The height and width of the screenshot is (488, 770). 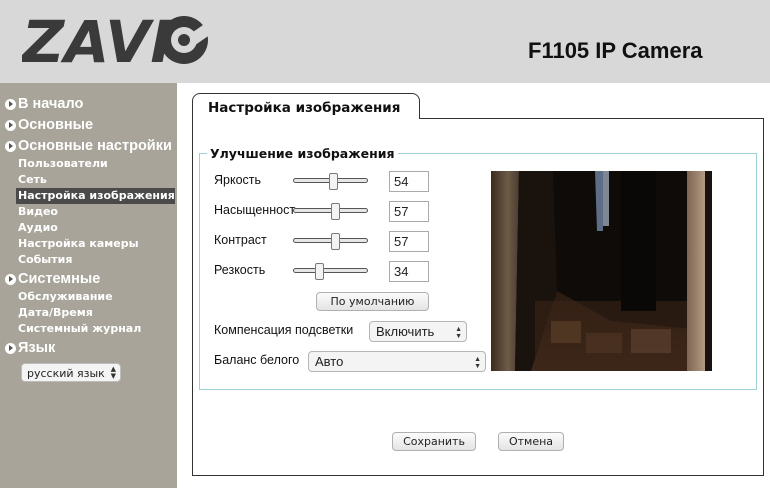 I want to click on nav-language-label: Язык, so click(x=37, y=348).